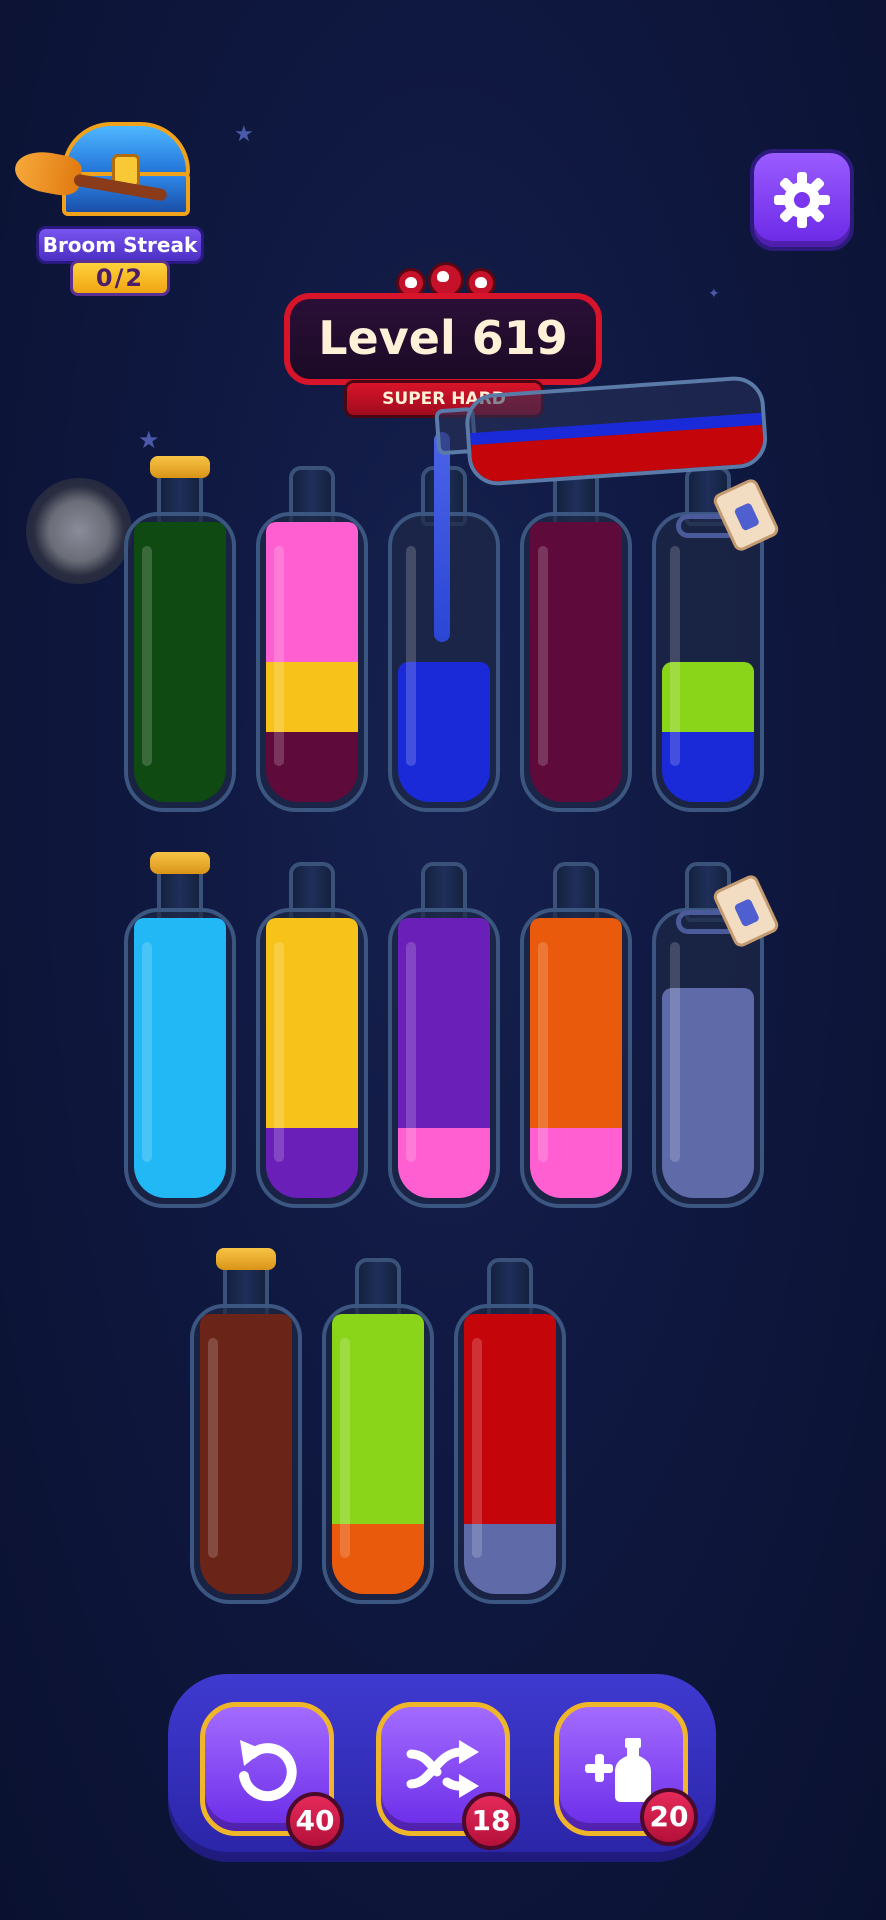 Image resolution: width=886 pixels, height=1920 pixels. I want to click on undo-count-badge: 40, so click(315, 1821).